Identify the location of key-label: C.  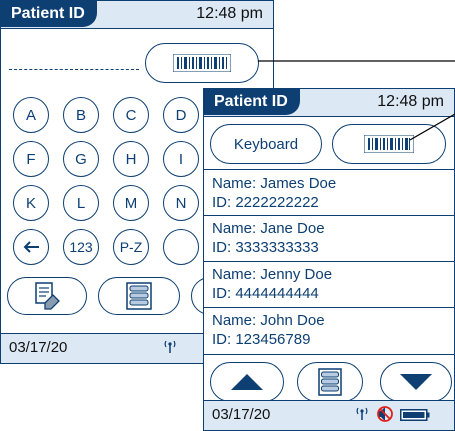
(131, 115).